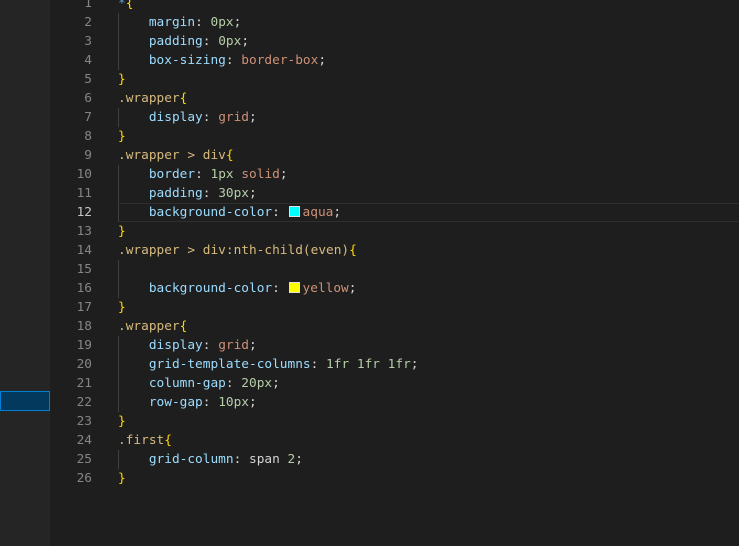 The image size is (739, 546). What do you see at coordinates (25, 273) in the screenshot?
I see `sidebar` at bounding box center [25, 273].